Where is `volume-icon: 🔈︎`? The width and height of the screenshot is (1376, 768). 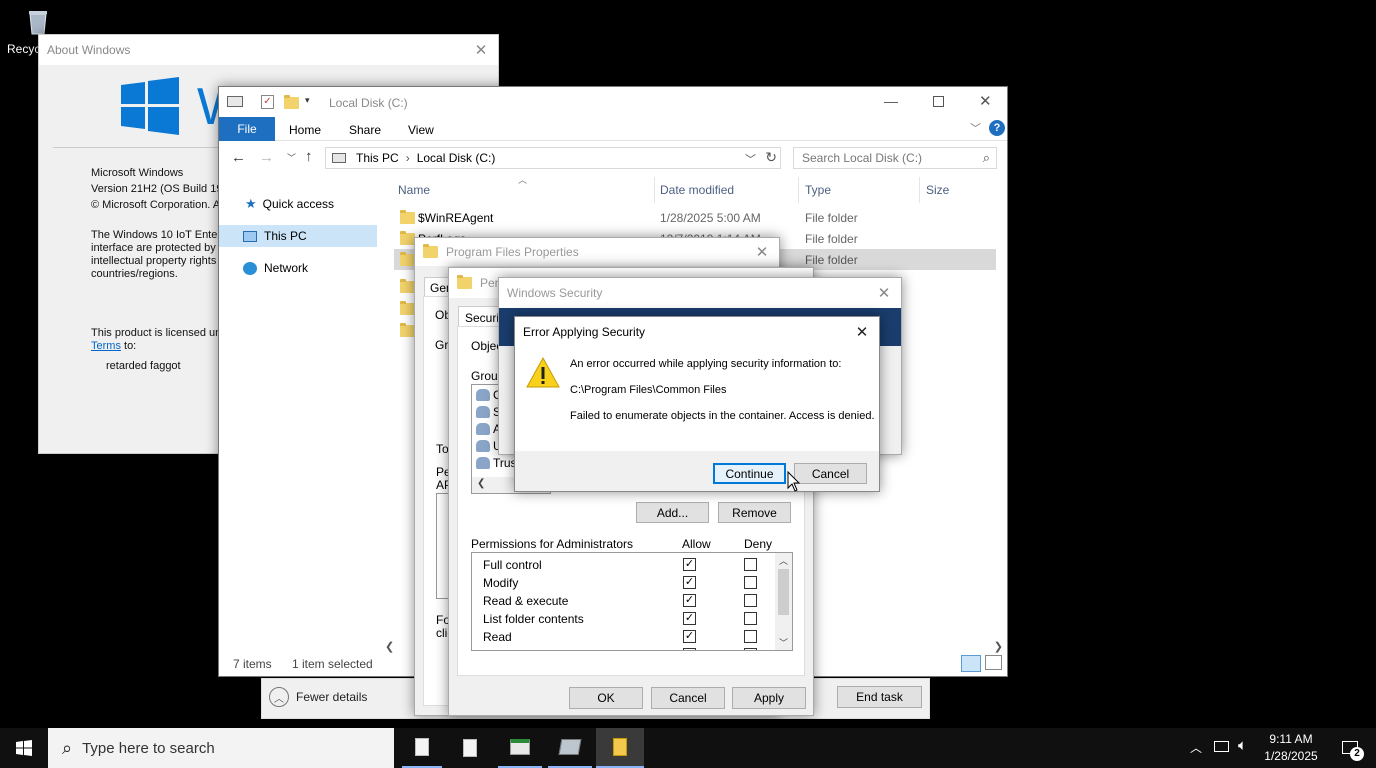
volume-icon: 🔈︎ is located at coordinates (1242, 745).